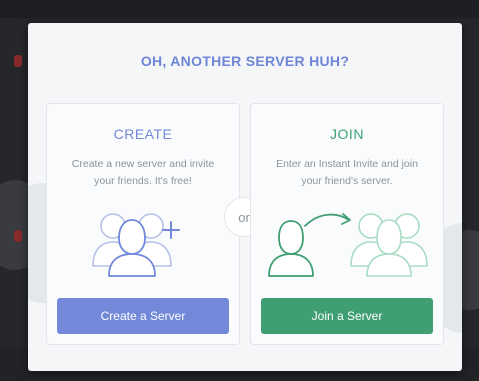 The height and width of the screenshot is (381, 479). Describe the element at coordinates (244, 217) in the screenshot. I see `or-divider-label: or` at that location.